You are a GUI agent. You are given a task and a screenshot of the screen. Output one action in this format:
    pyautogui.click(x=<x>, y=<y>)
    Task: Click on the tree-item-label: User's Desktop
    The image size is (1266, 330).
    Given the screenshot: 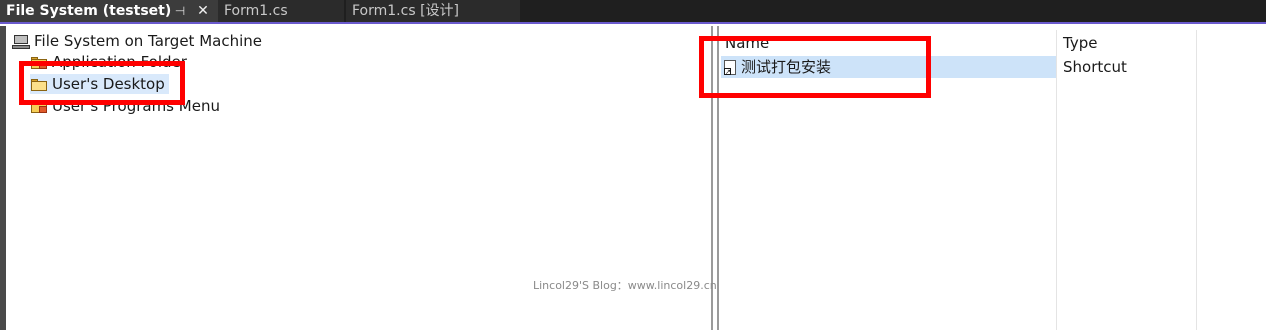 What is the action you would take?
    pyautogui.click(x=108, y=84)
    